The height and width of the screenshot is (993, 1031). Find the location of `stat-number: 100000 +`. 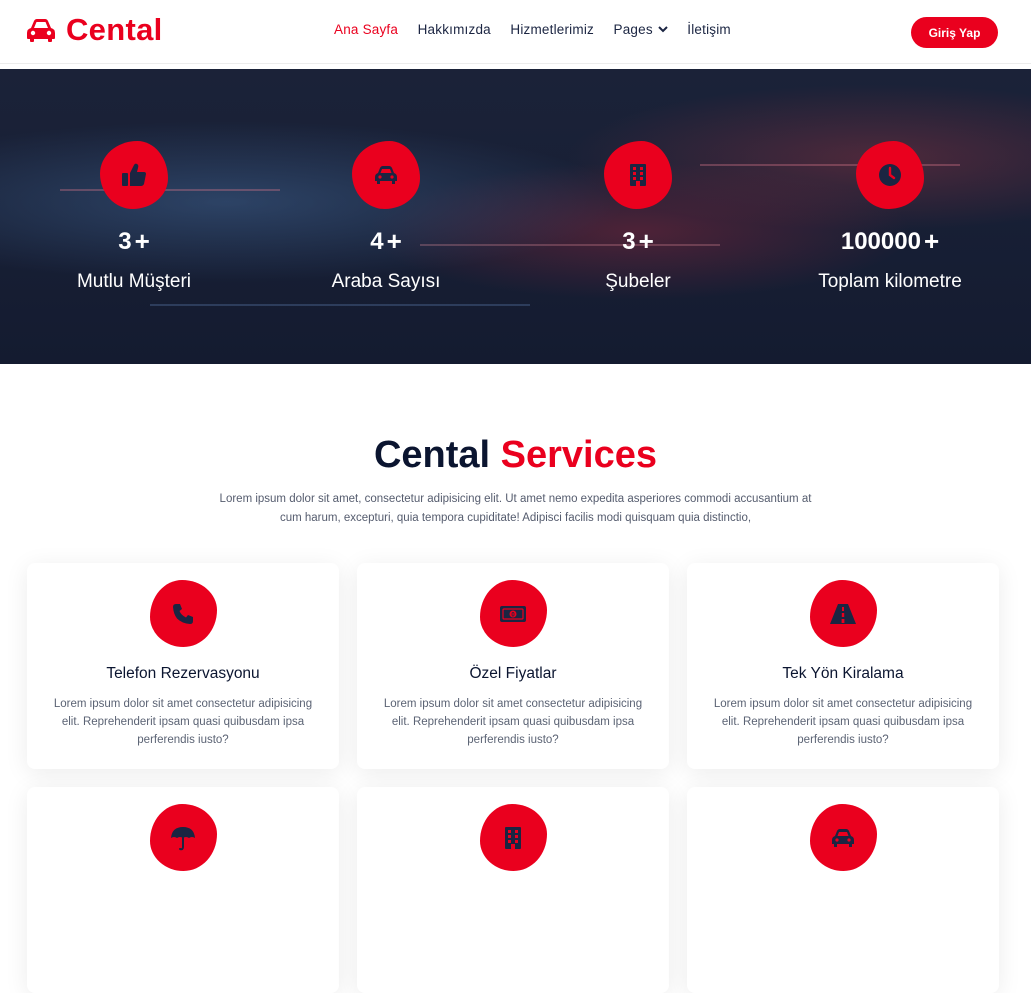

stat-number: 100000 + is located at coordinates (890, 241).